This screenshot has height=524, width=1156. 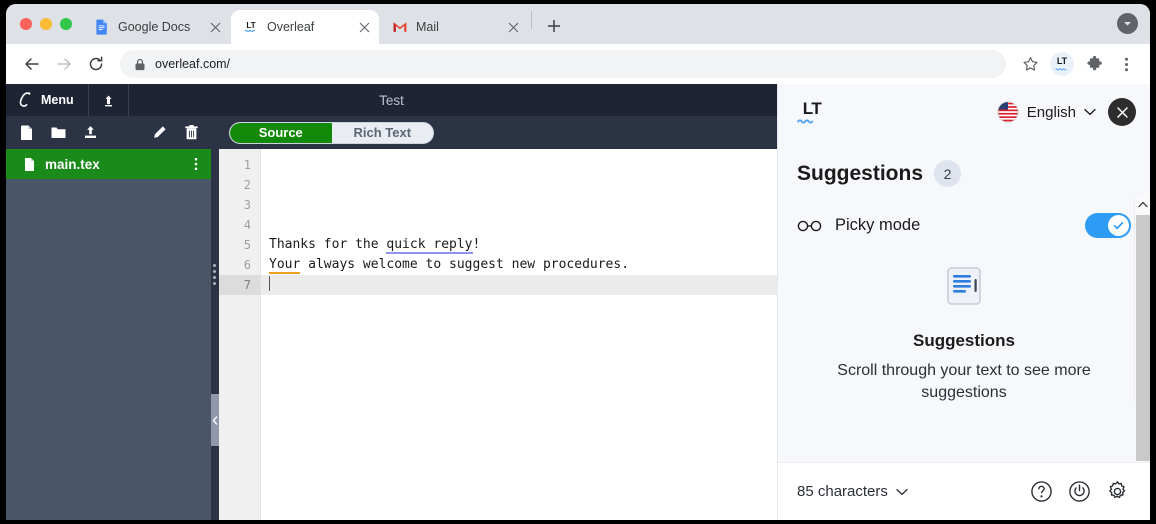 What do you see at coordinates (964, 173) in the screenshot?
I see `suggestions-header: Suggestions 2` at bounding box center [964, 173].